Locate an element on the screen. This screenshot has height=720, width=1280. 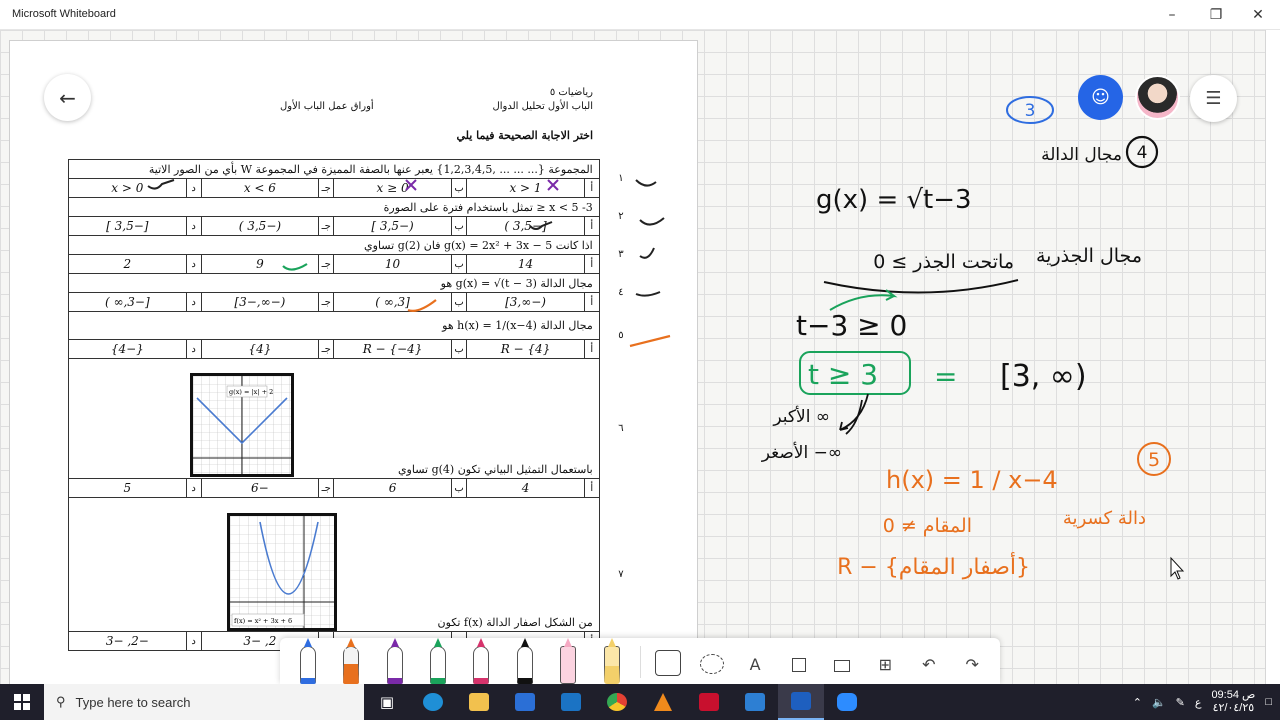
green-pen-tool is located at coordinates (437, 661).